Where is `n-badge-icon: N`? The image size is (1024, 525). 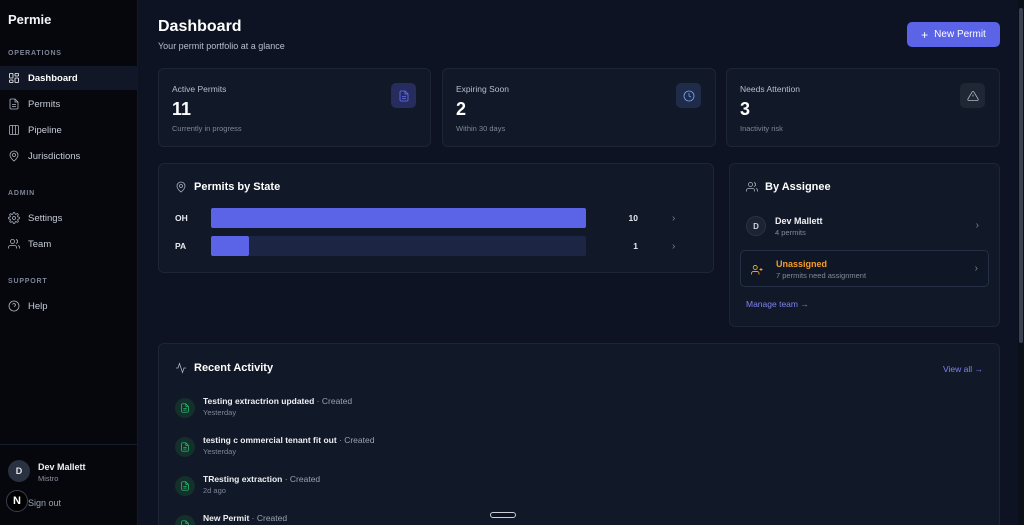
n-badge-icon: N is located at coordinates (17, 501).